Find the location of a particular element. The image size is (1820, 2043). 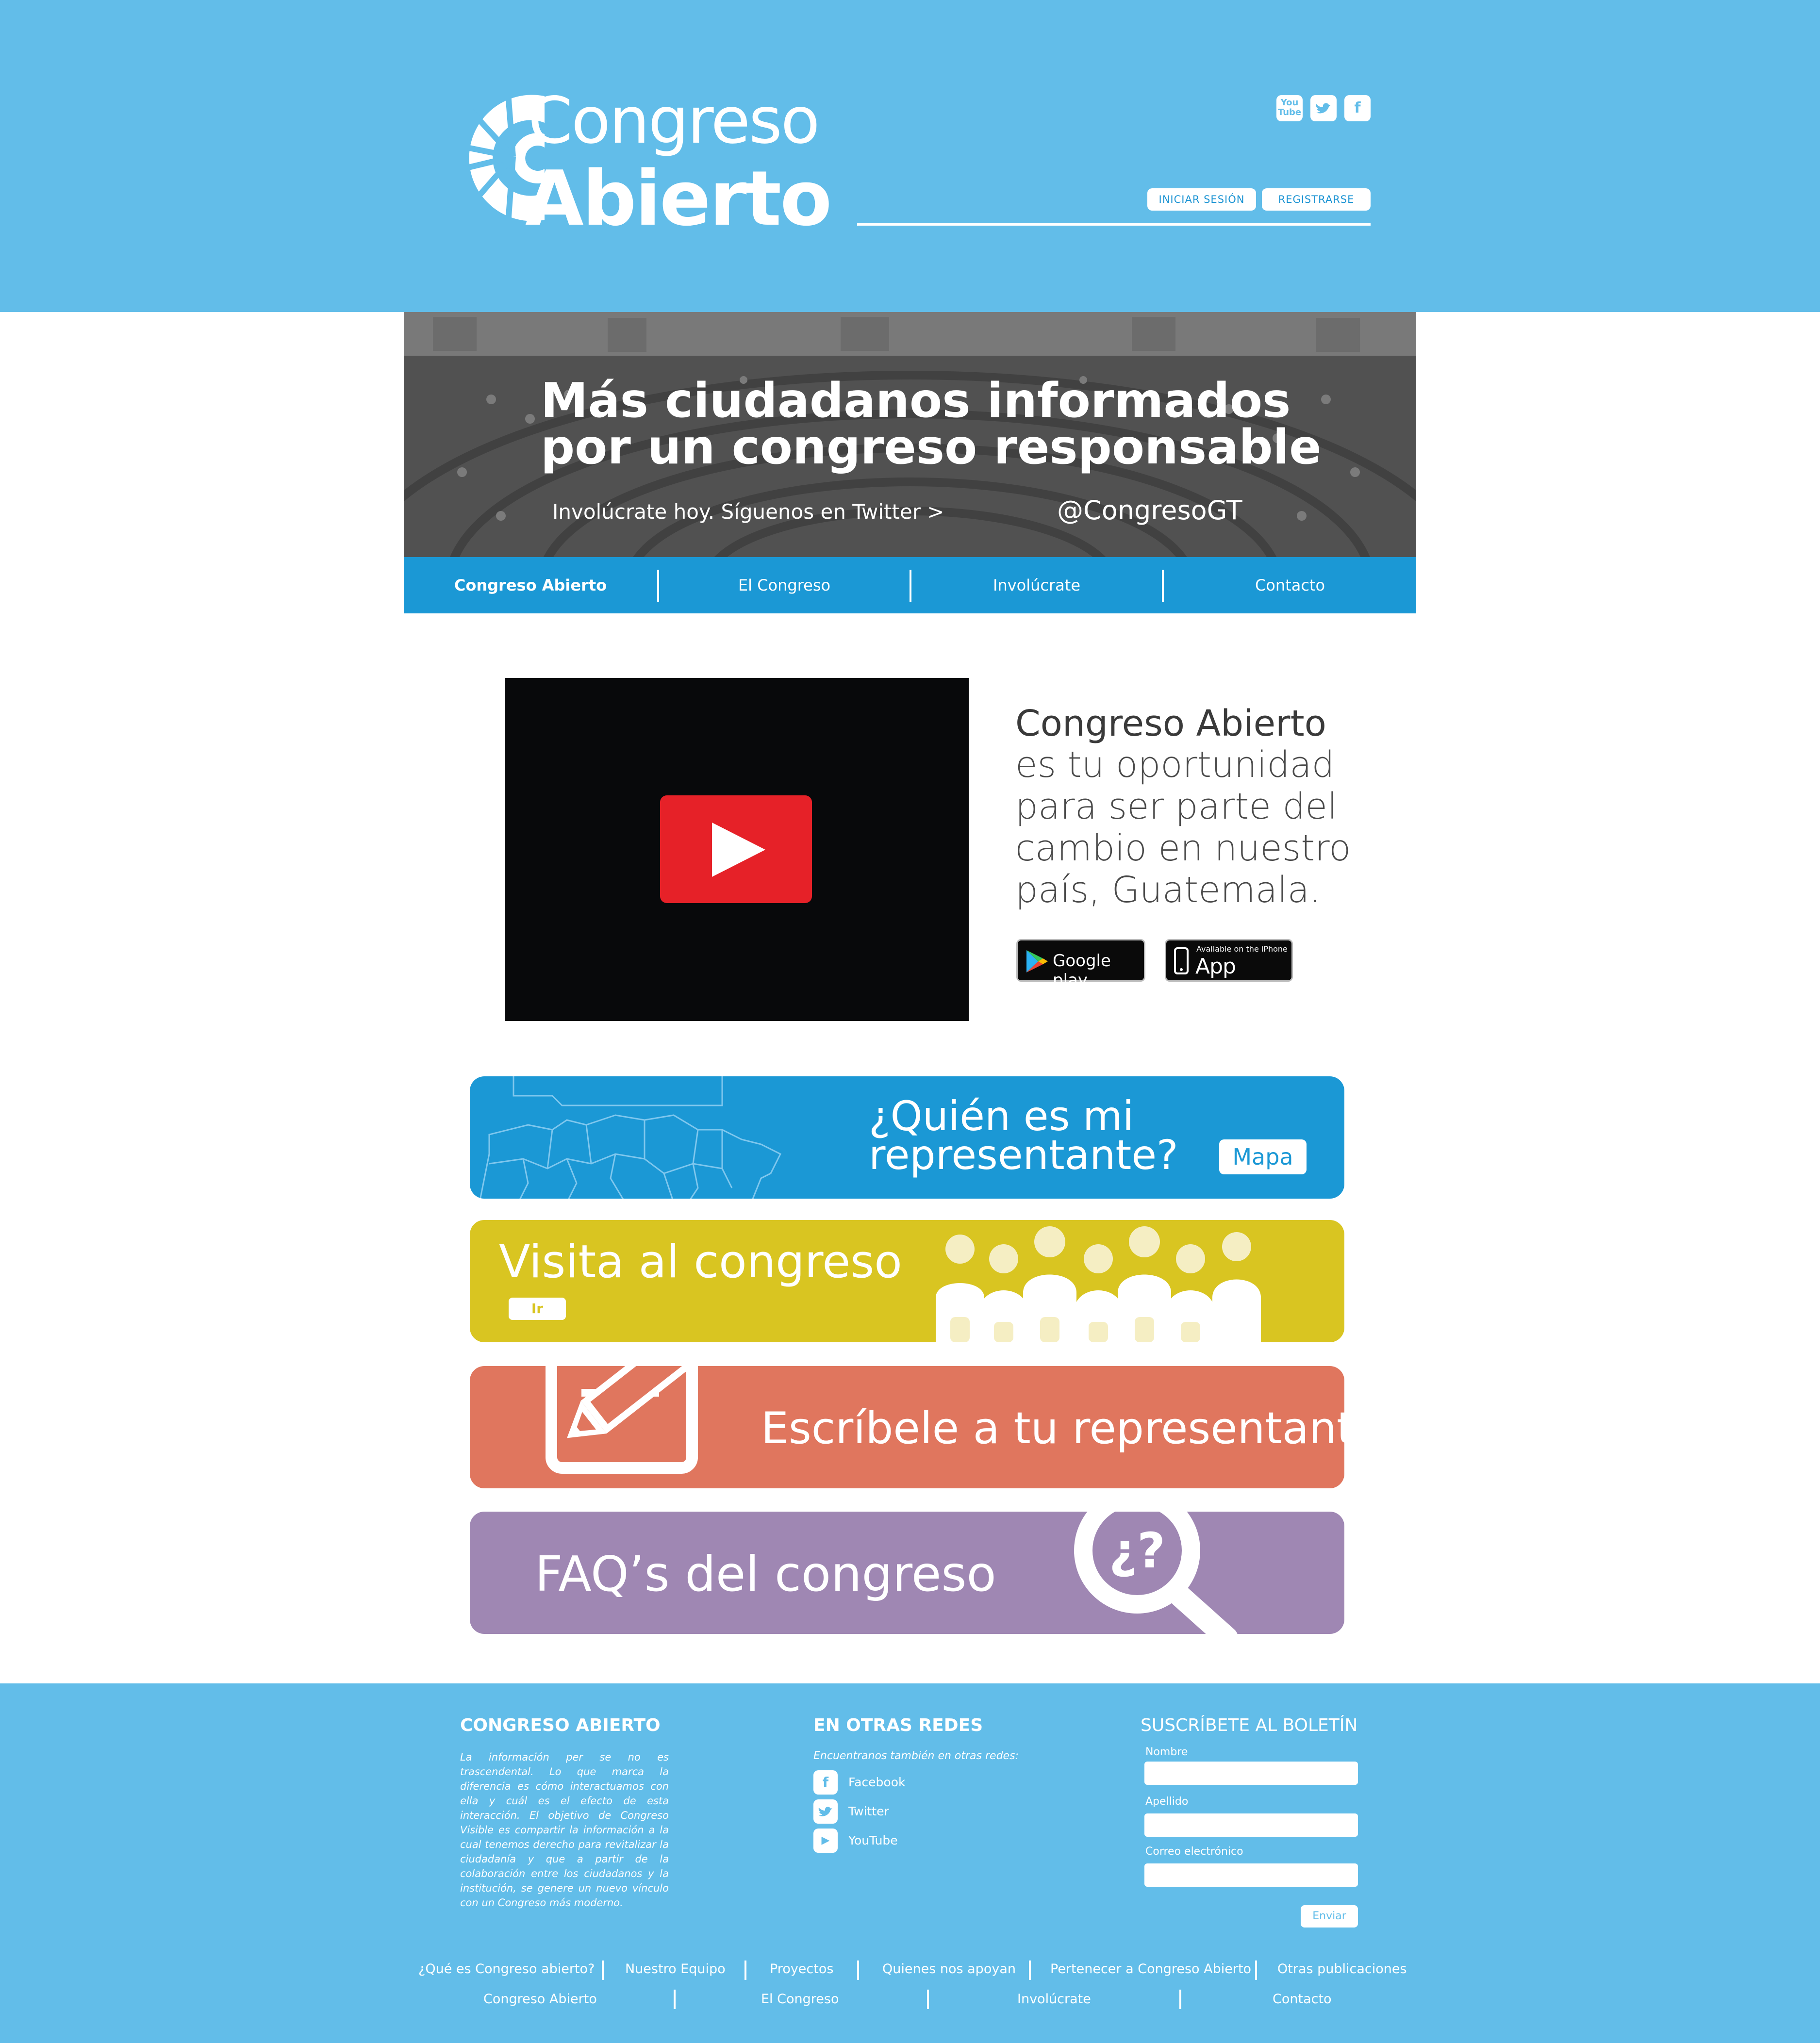

google-play-badge: Google play is located at coordinates (1080, 964).